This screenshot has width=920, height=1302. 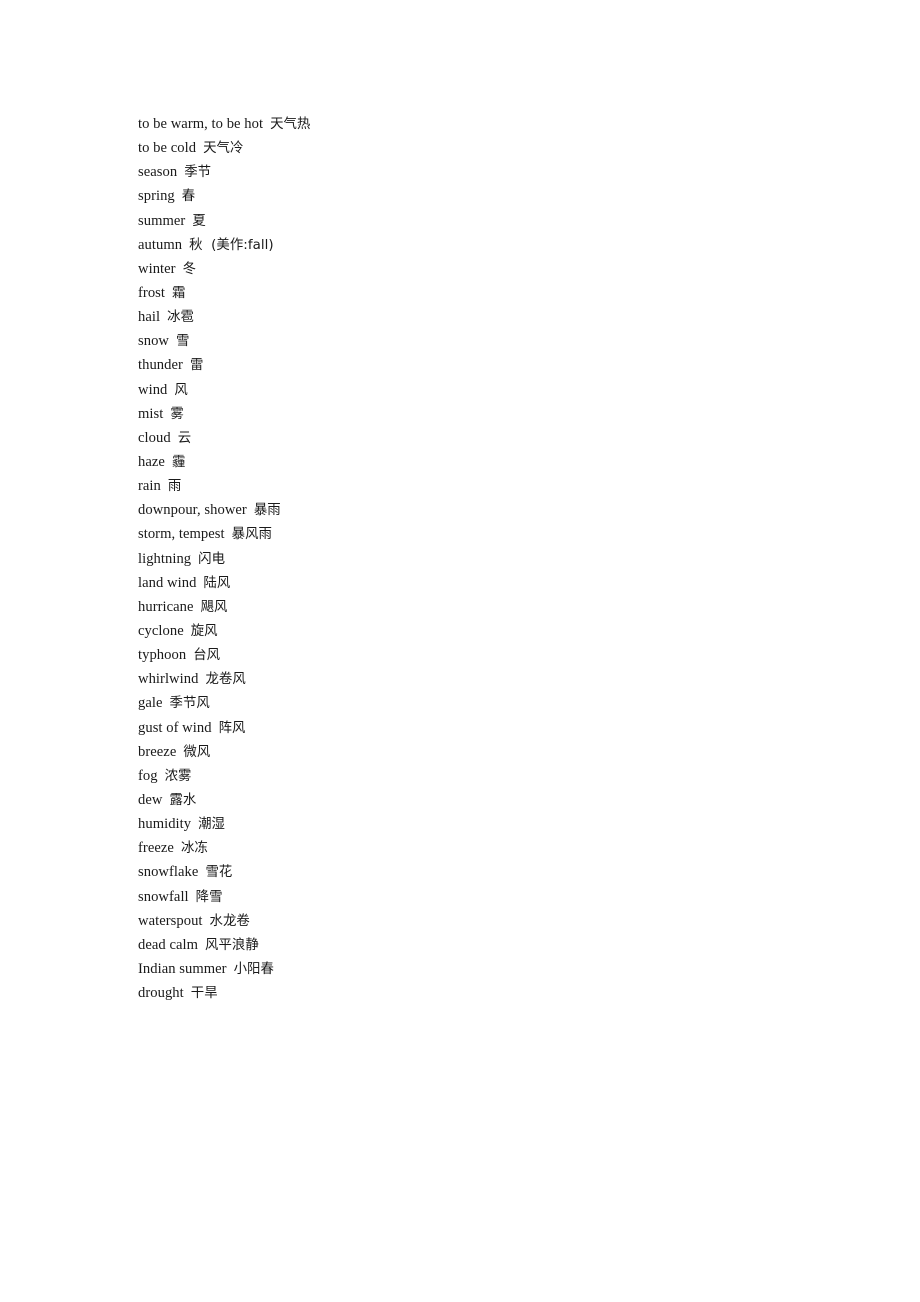 I want to click on entry-gloss: 浓雾, so click(x=178, y=776).